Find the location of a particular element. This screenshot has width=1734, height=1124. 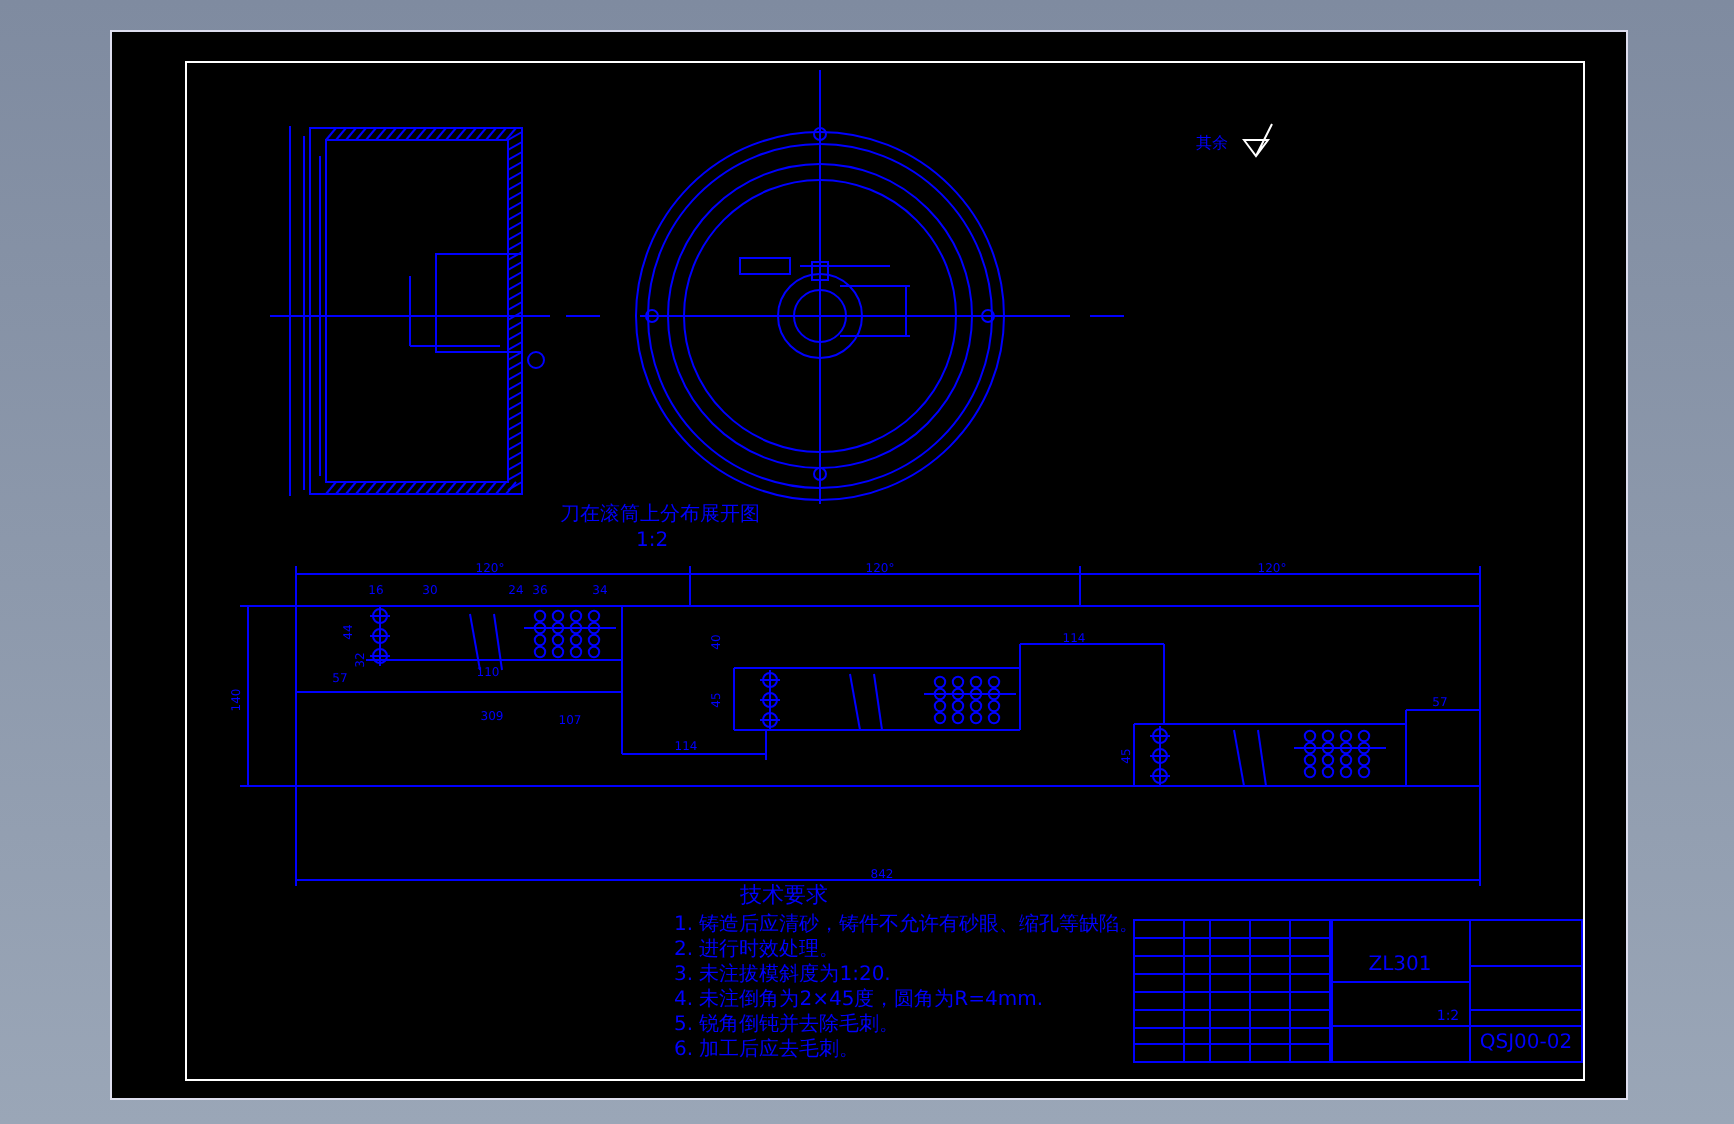

drawing-number: QSJ00-02 is located at coordinates (1526, 1043).